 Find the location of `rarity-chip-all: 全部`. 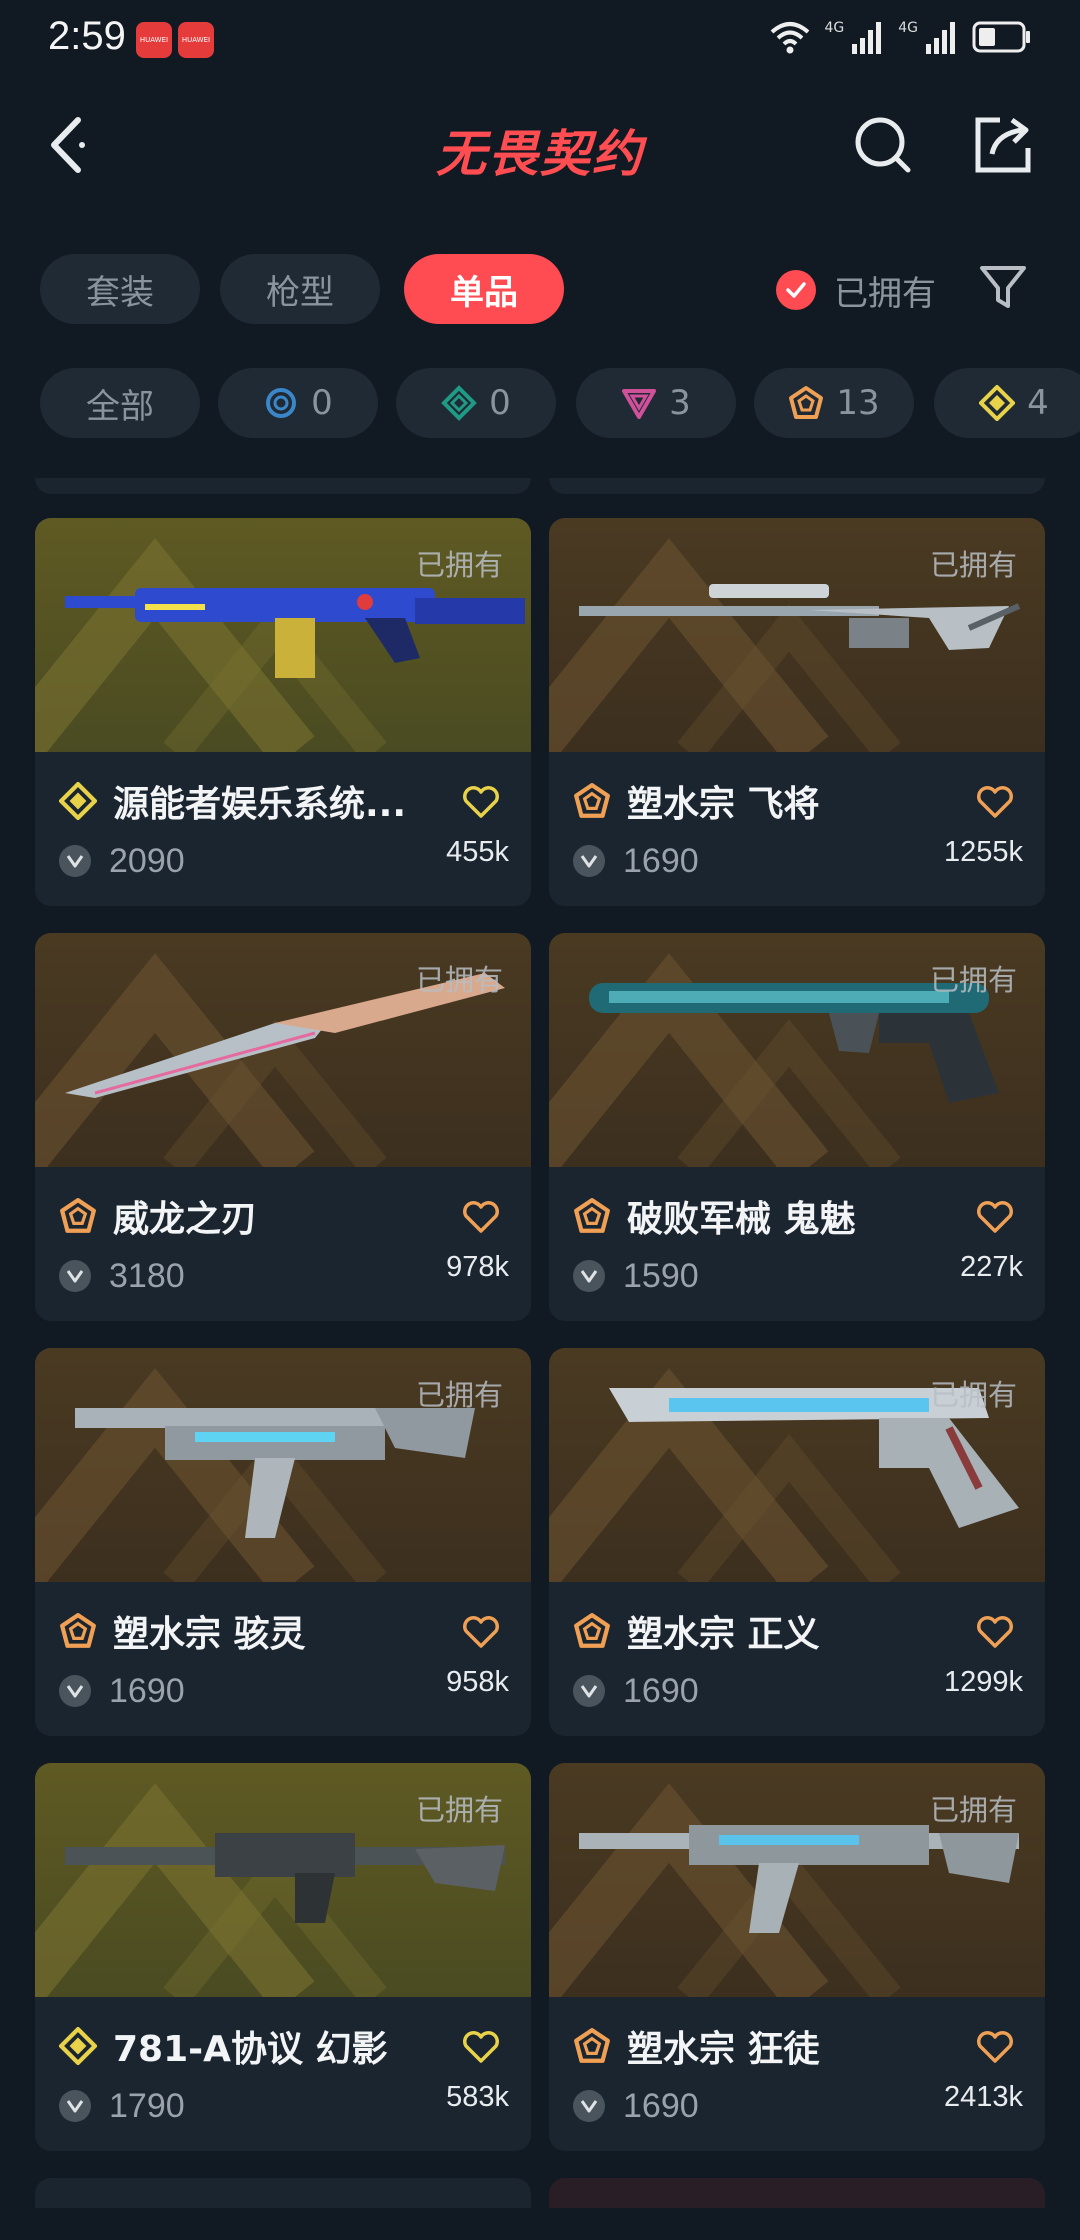

rarity-chip-all: 全部 is located at coordinates (120, 403).